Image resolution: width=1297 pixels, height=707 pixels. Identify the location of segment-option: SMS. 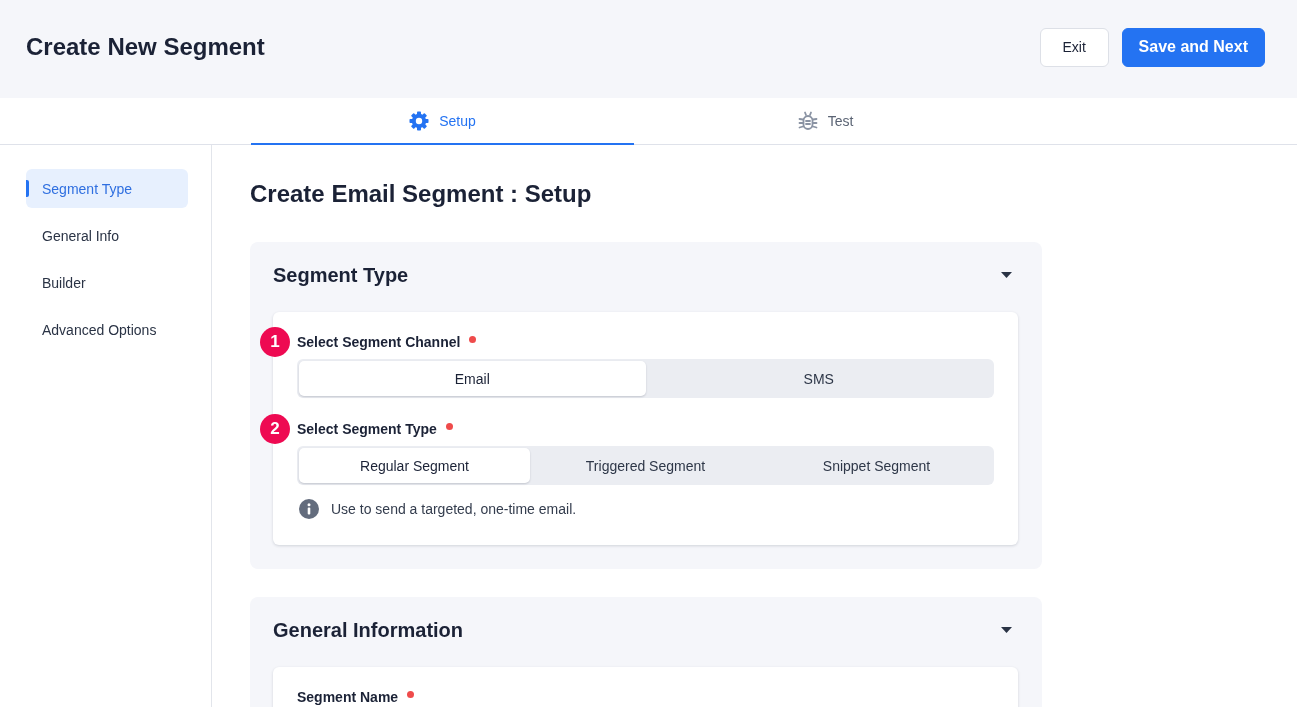
(818, 378).